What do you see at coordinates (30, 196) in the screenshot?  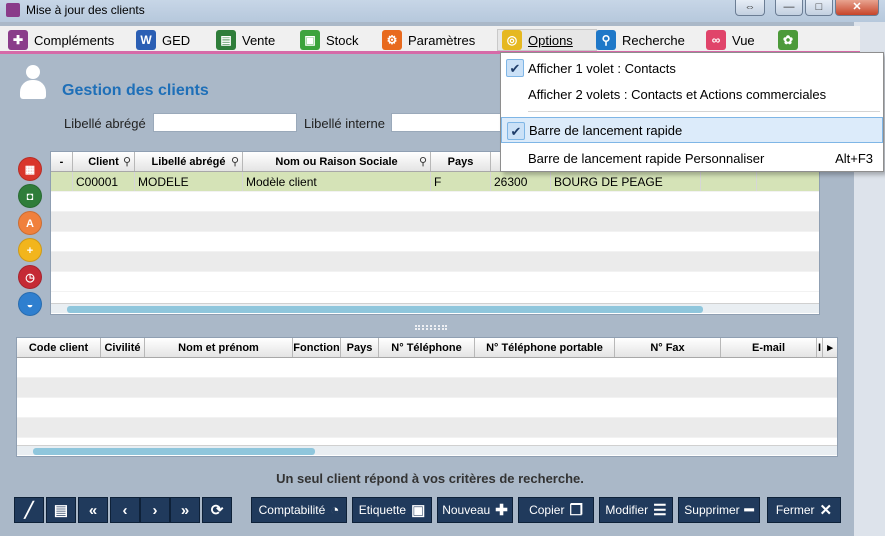 I see `safe-icon: ◘` at bounding box center [30, 196].